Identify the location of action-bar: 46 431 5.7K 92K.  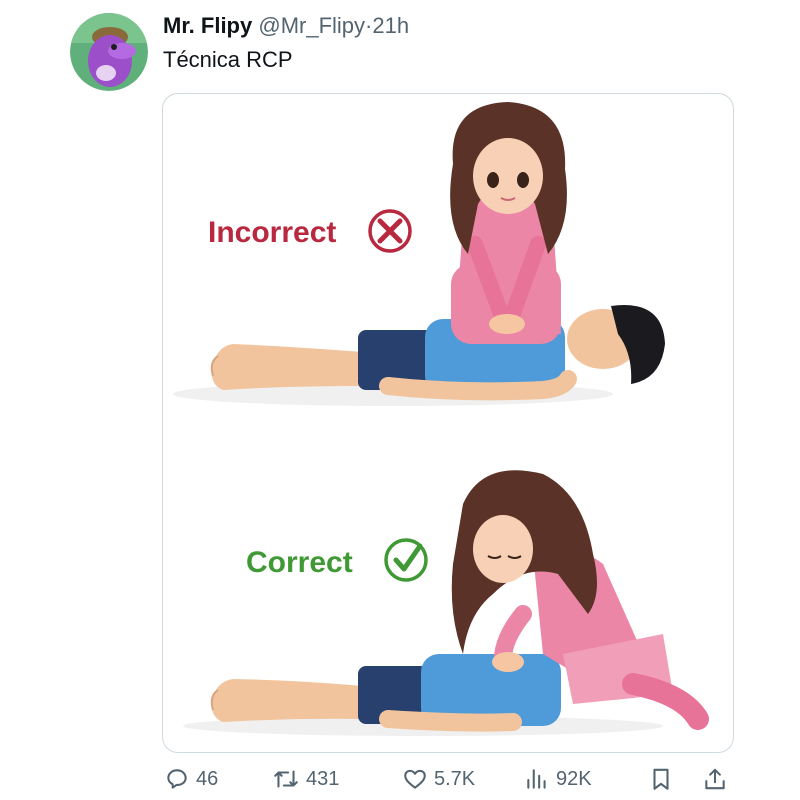
(450, 779).